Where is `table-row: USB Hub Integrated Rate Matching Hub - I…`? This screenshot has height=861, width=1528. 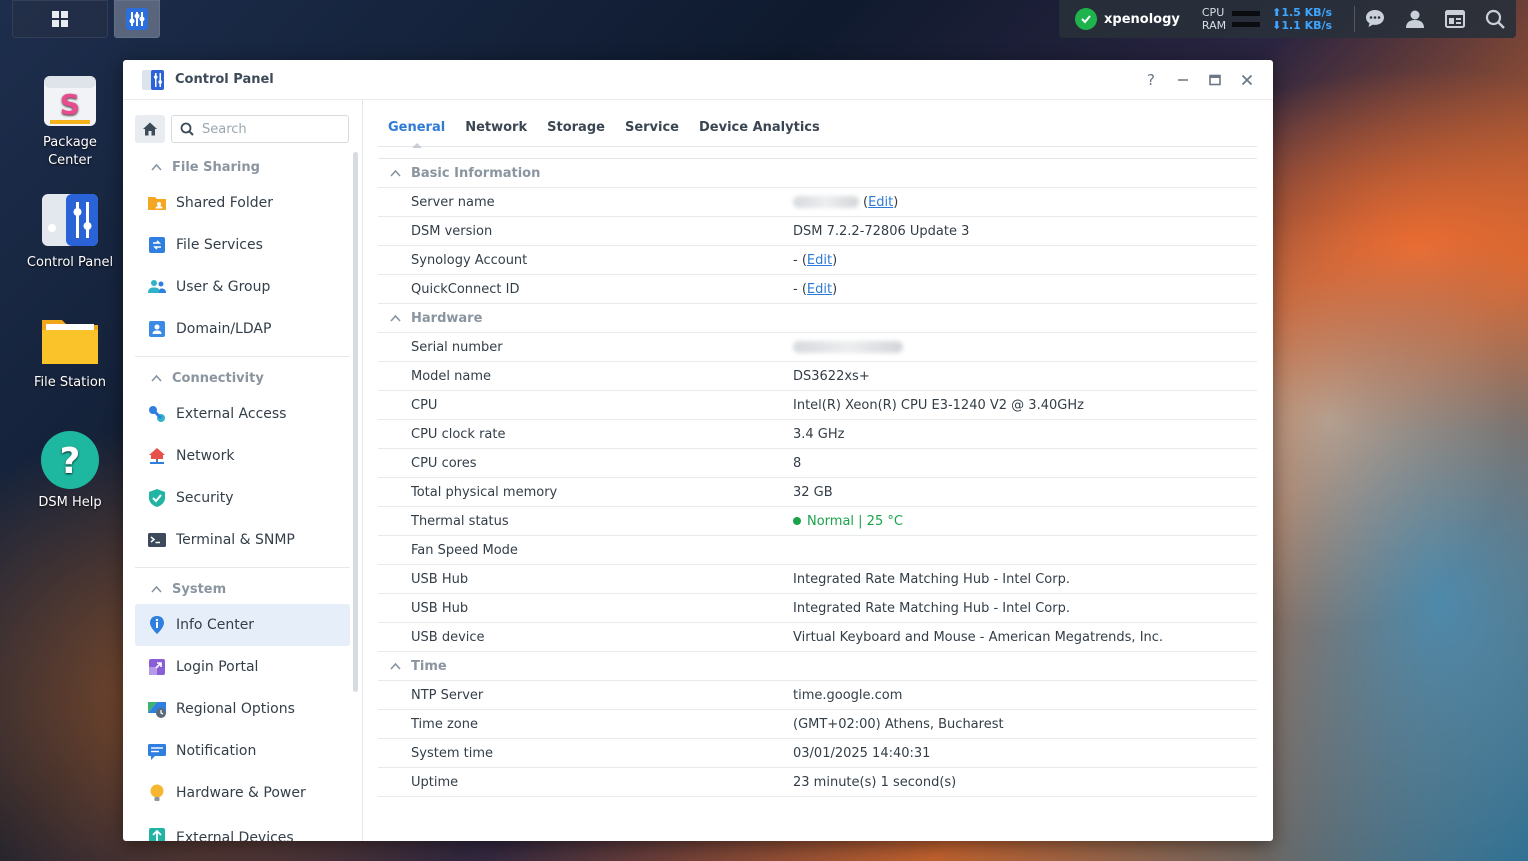 table-row: USB Hub Integrated Rate Matching Hub - I… is located at coordinates (817, 579).